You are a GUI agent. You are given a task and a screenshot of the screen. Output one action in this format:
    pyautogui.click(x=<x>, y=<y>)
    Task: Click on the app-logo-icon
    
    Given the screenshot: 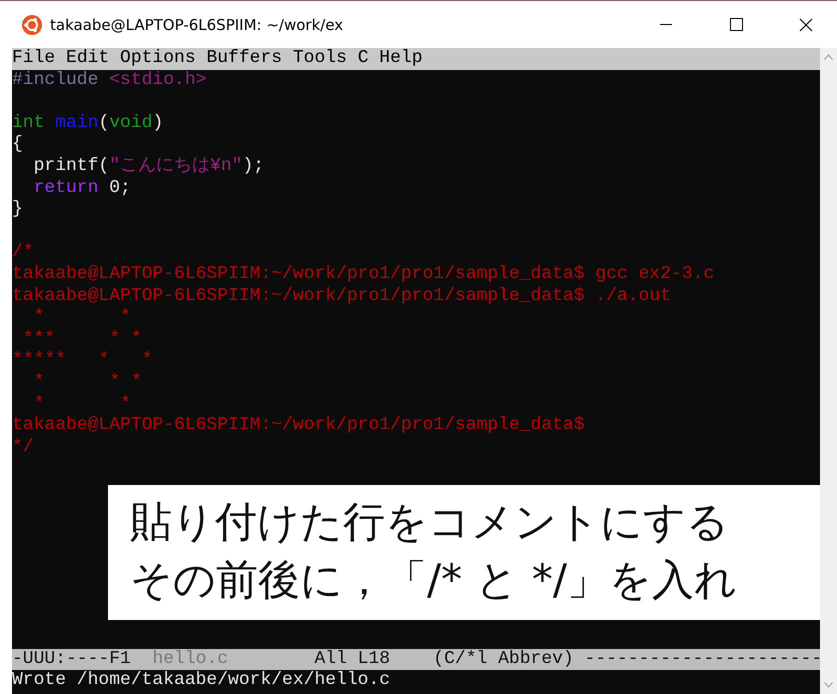 What is the action you would take?
    pyautogui.click(x=32, y=24)
    